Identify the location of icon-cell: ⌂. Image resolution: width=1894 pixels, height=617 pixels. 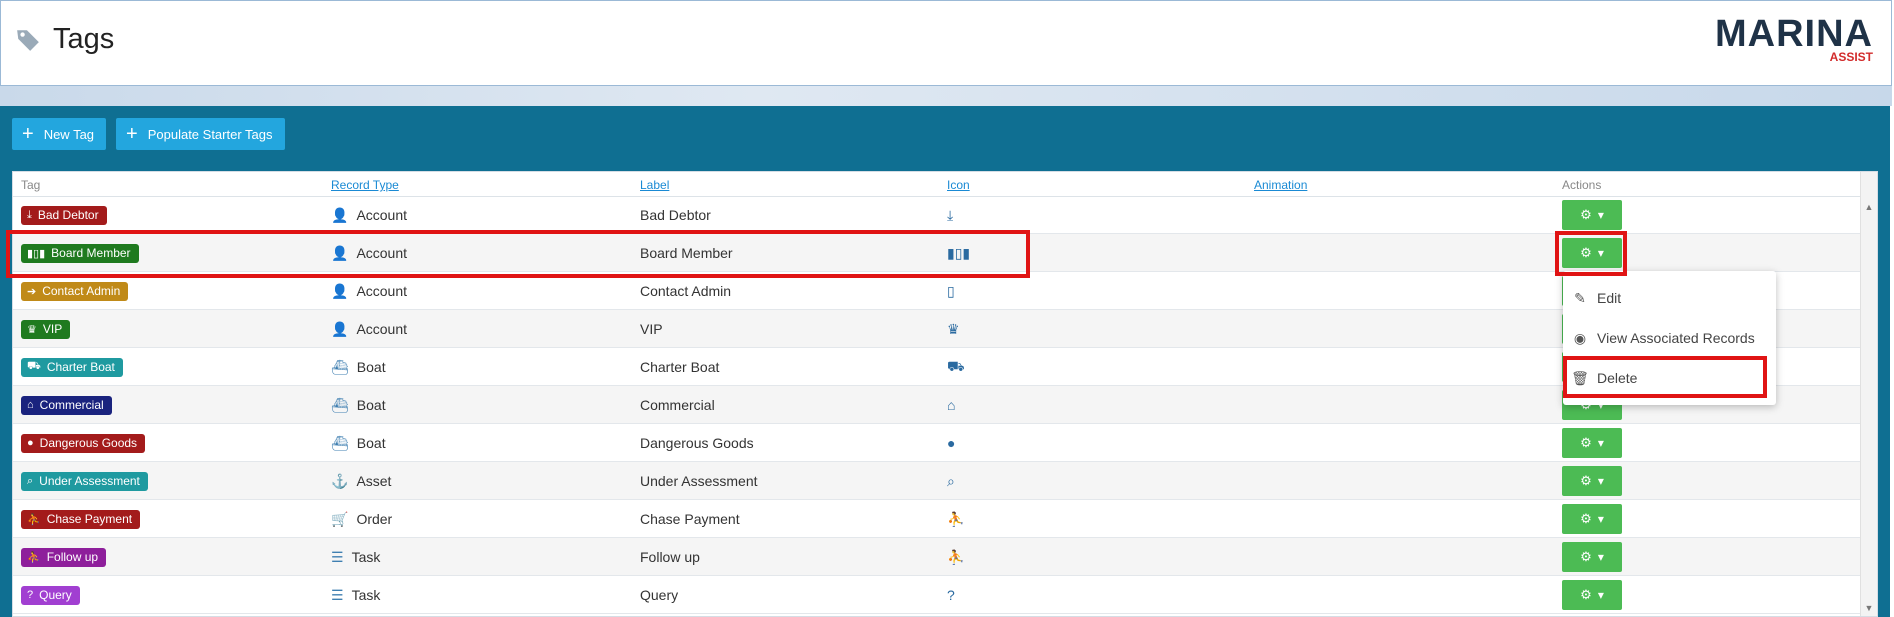
(951, 405).